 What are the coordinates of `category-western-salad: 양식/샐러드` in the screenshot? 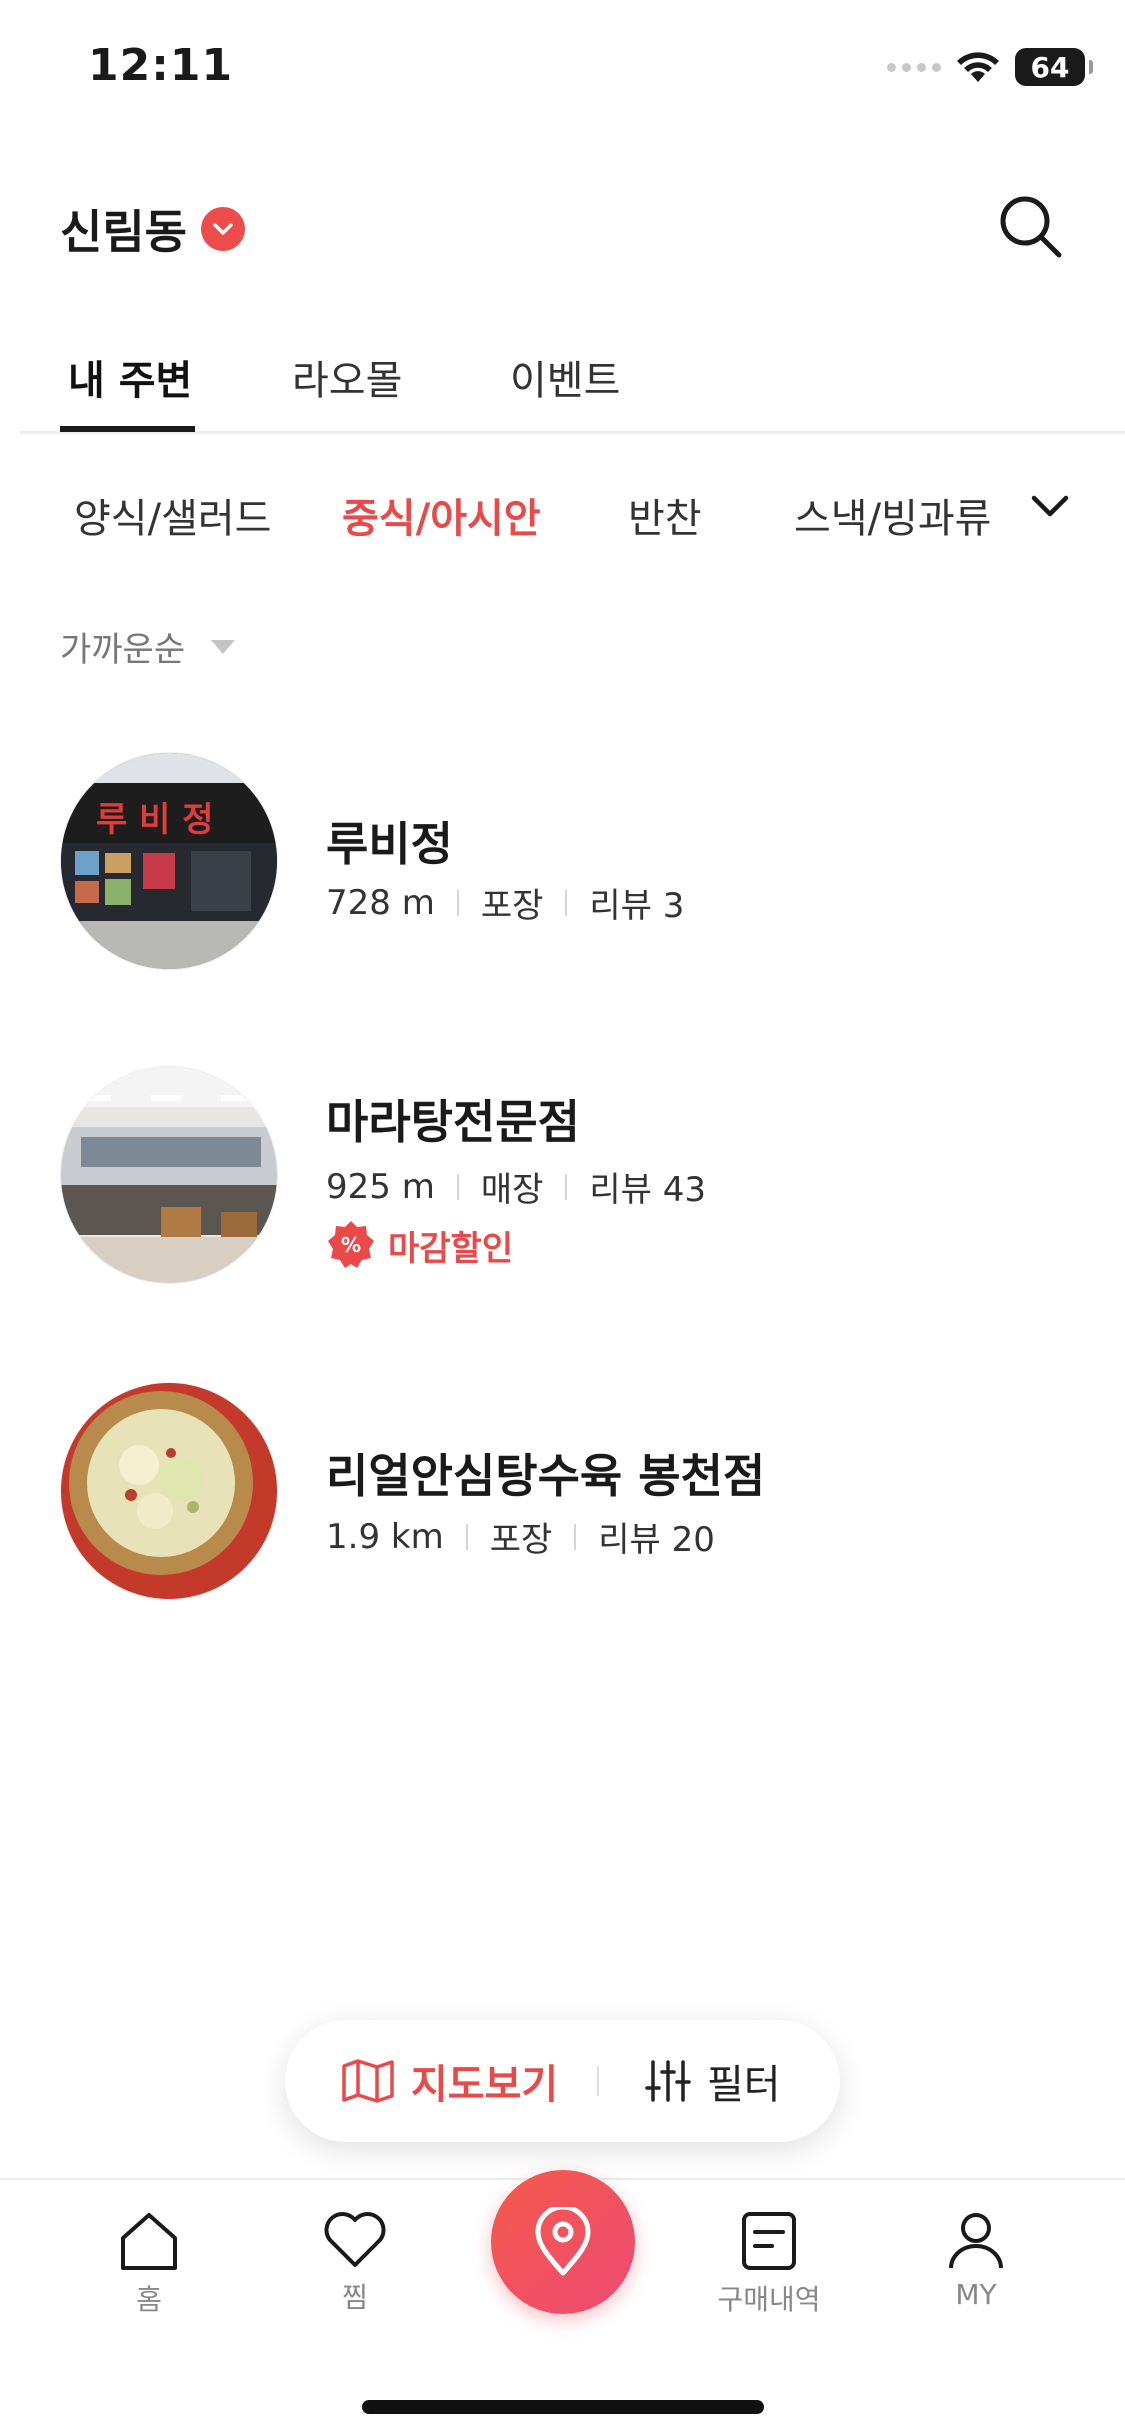 It's located at (172, 515).